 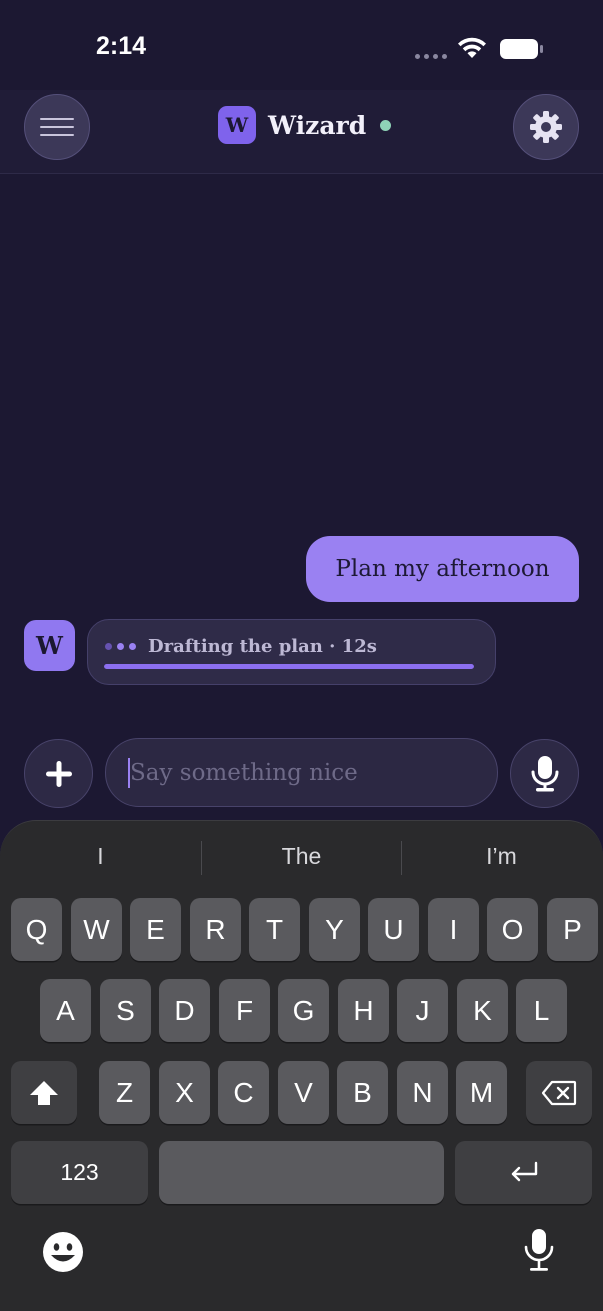 I want to click on key-v: V, so click(x=303, y=1092).